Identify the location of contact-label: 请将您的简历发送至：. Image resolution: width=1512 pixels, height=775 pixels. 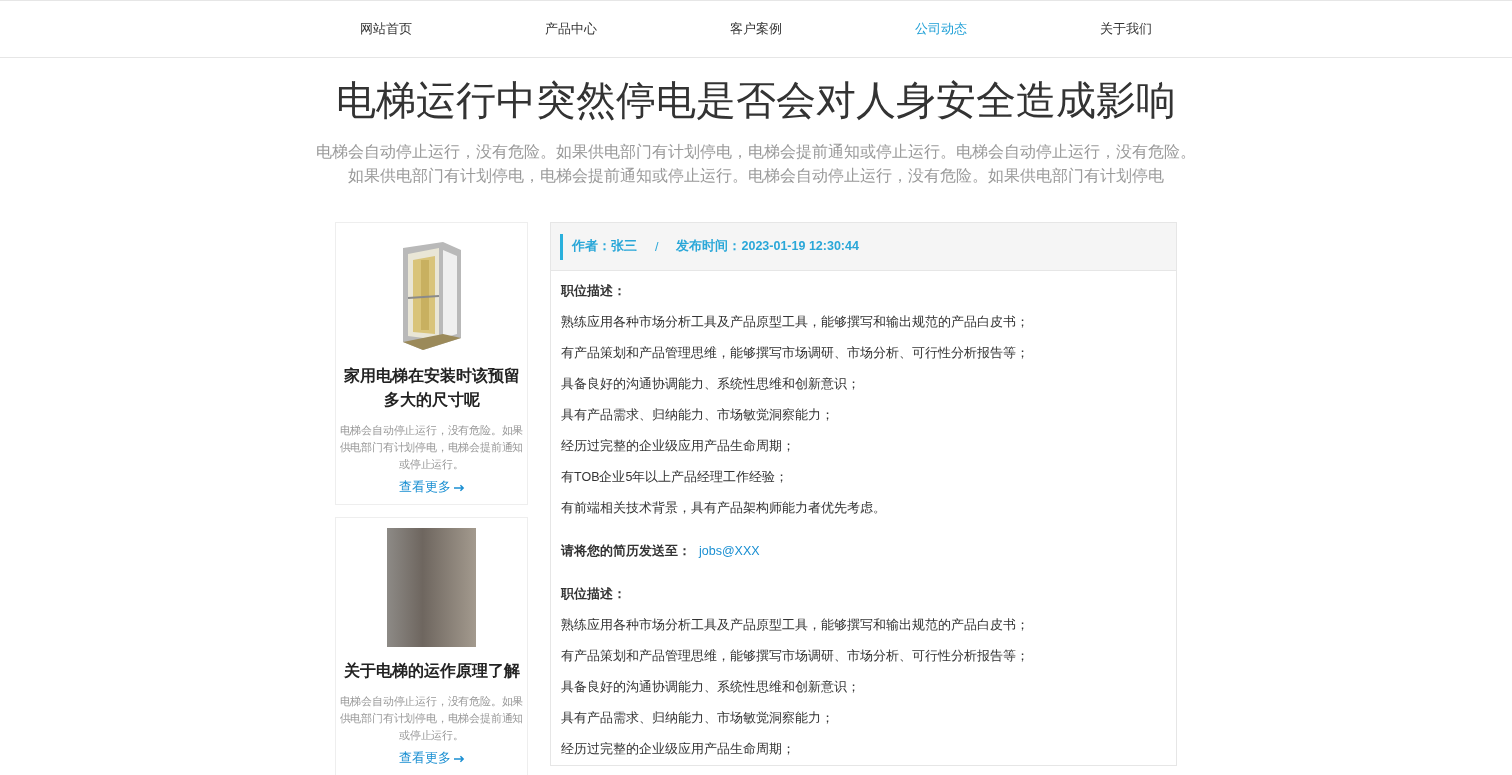
(626, 551).